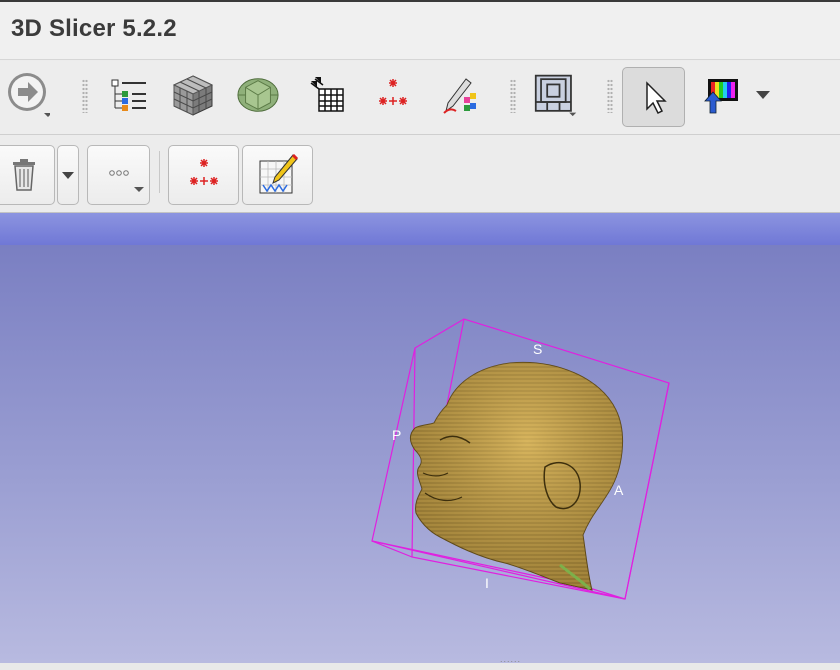 The width and height of the screenshot is (840, 670). I want to click on volumes-module-button, so click(193, 95).